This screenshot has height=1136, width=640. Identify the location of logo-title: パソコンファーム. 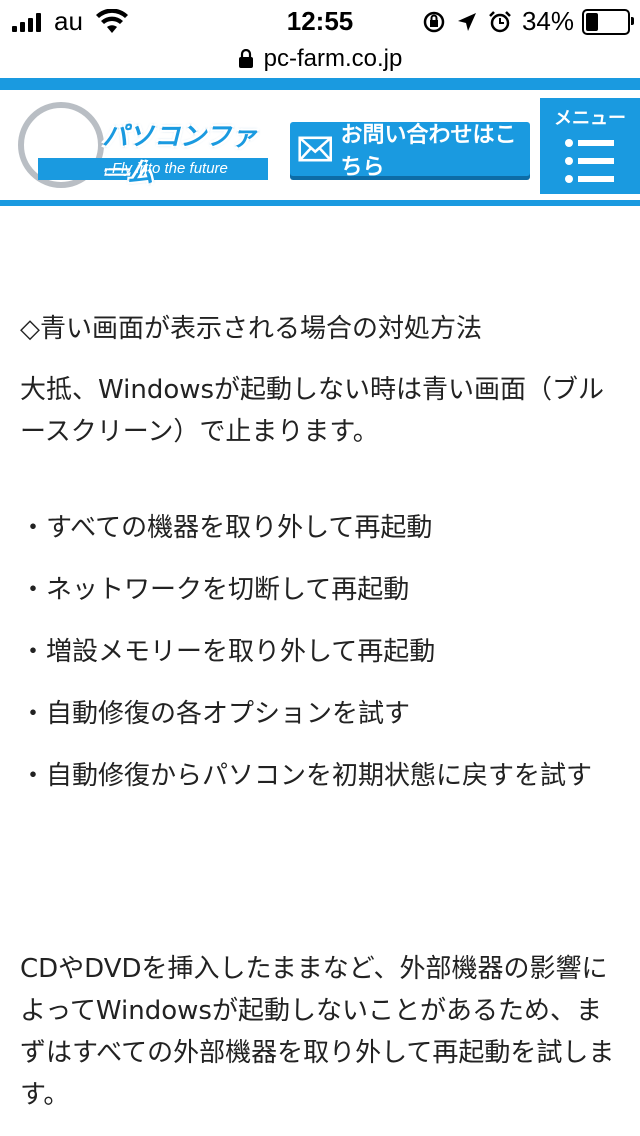
(180, 155).